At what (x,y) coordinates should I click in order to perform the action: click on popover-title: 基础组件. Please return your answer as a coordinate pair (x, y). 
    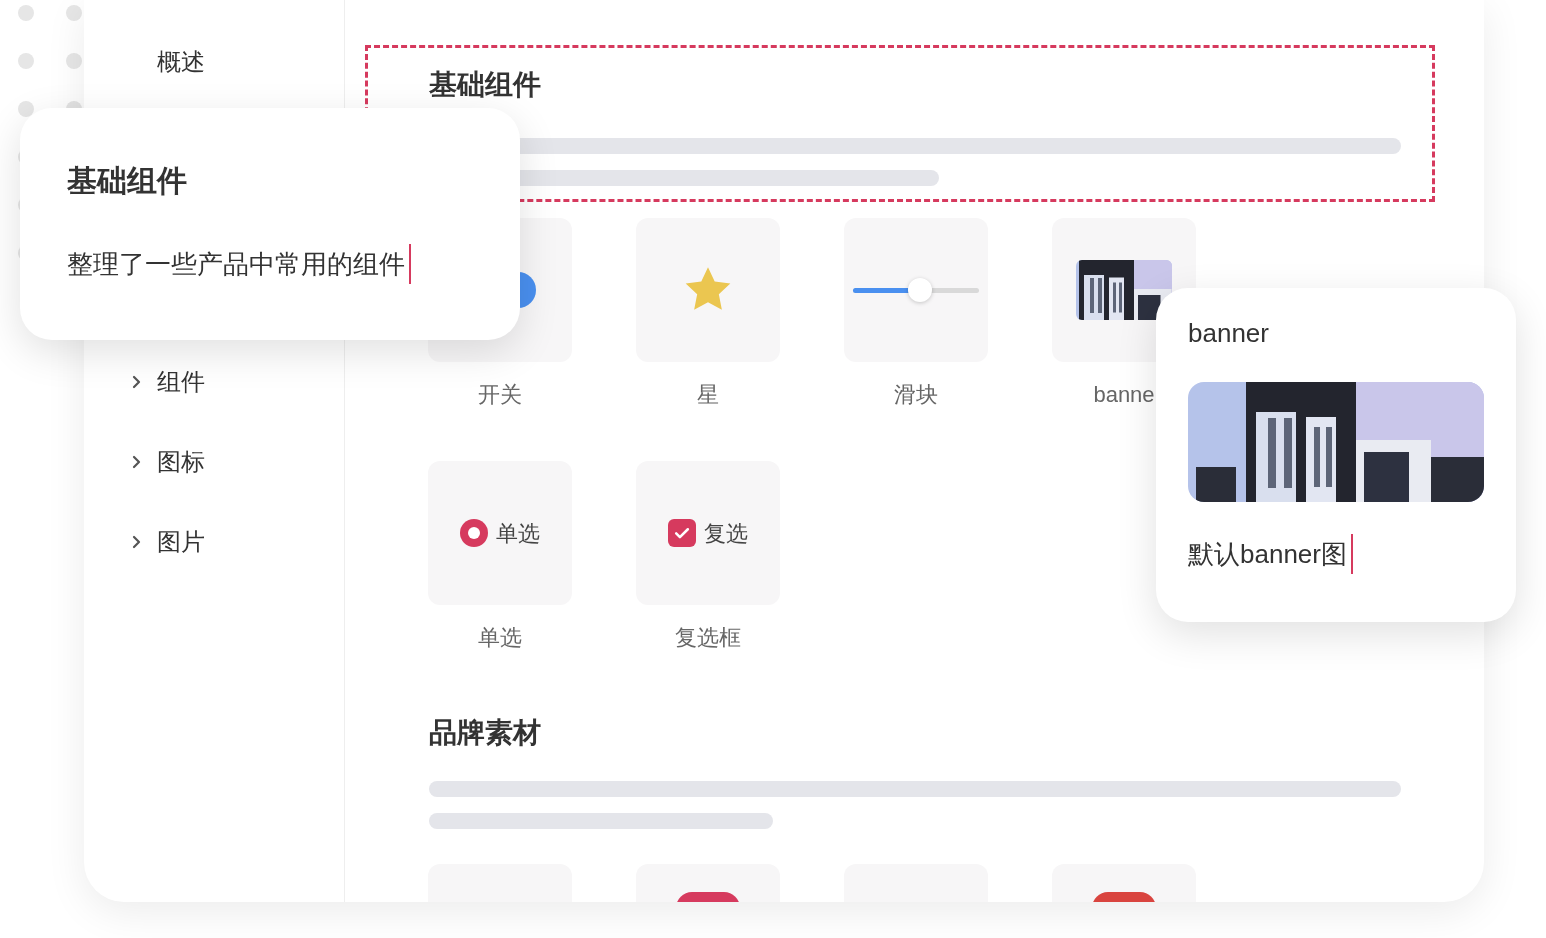
    Looking at the image, I should click on (127, 181).